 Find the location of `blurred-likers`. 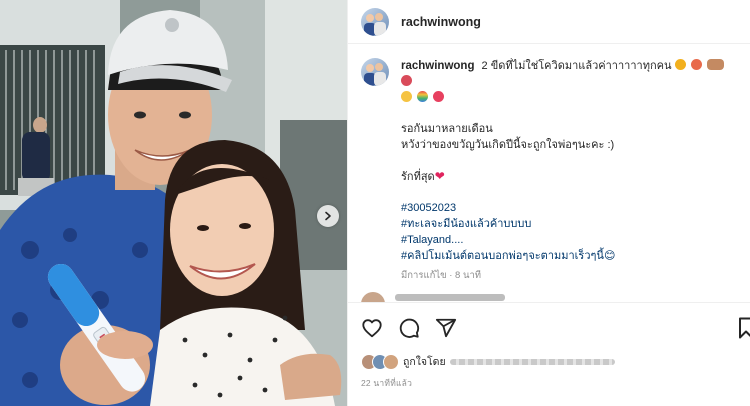

blurred-likers is located at coordinates (532, 361).